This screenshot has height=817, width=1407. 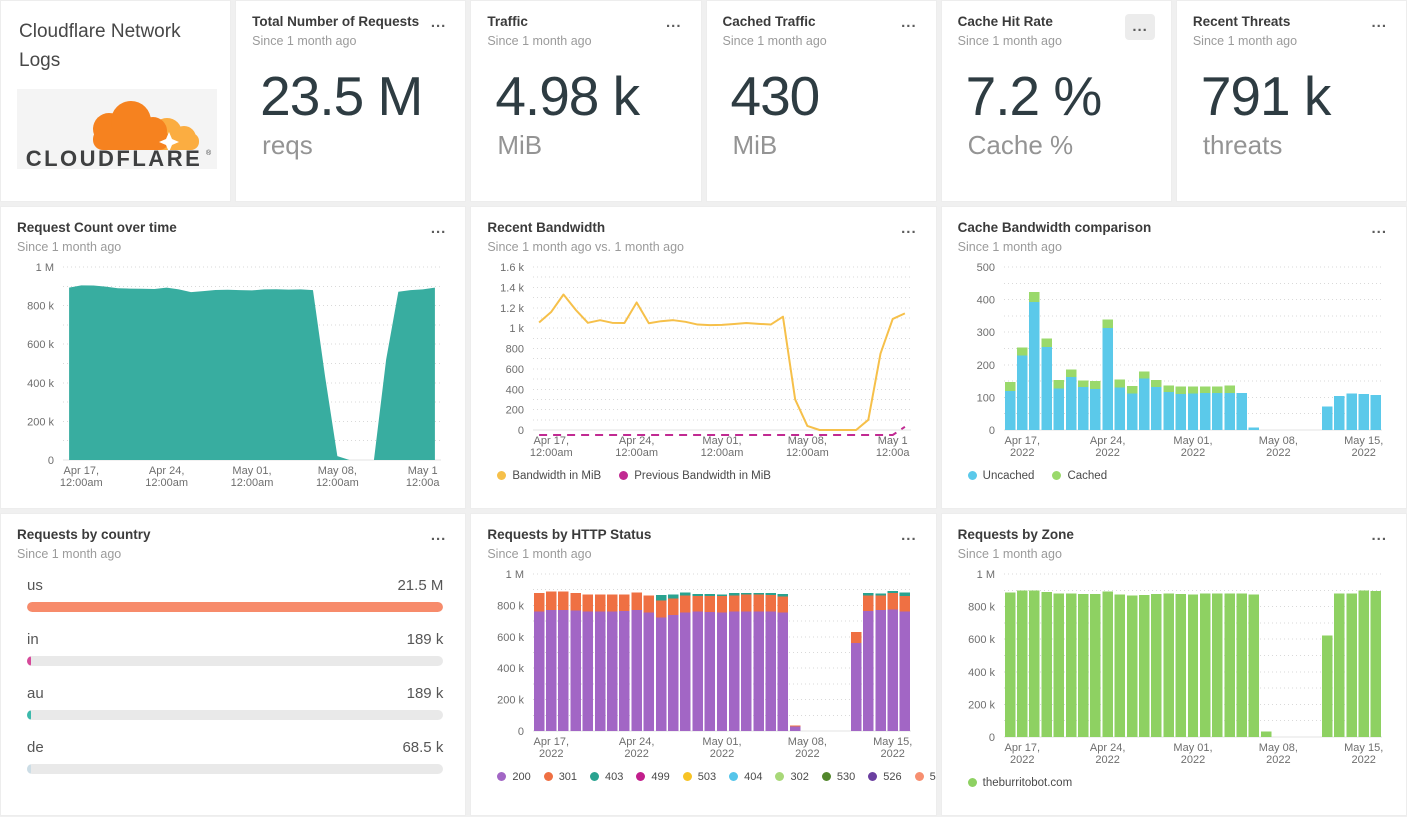 What do you see at coordinates (1241, 21) in the screenshot?
I see `panel-title: Recent Threats` at bounding box center [1241, 21].